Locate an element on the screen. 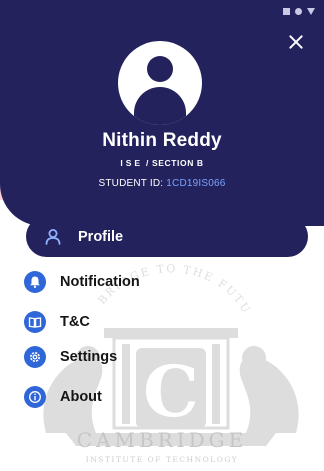 The image size is (324, 471). menu-item-label: About is located at coordinates (81, 397).